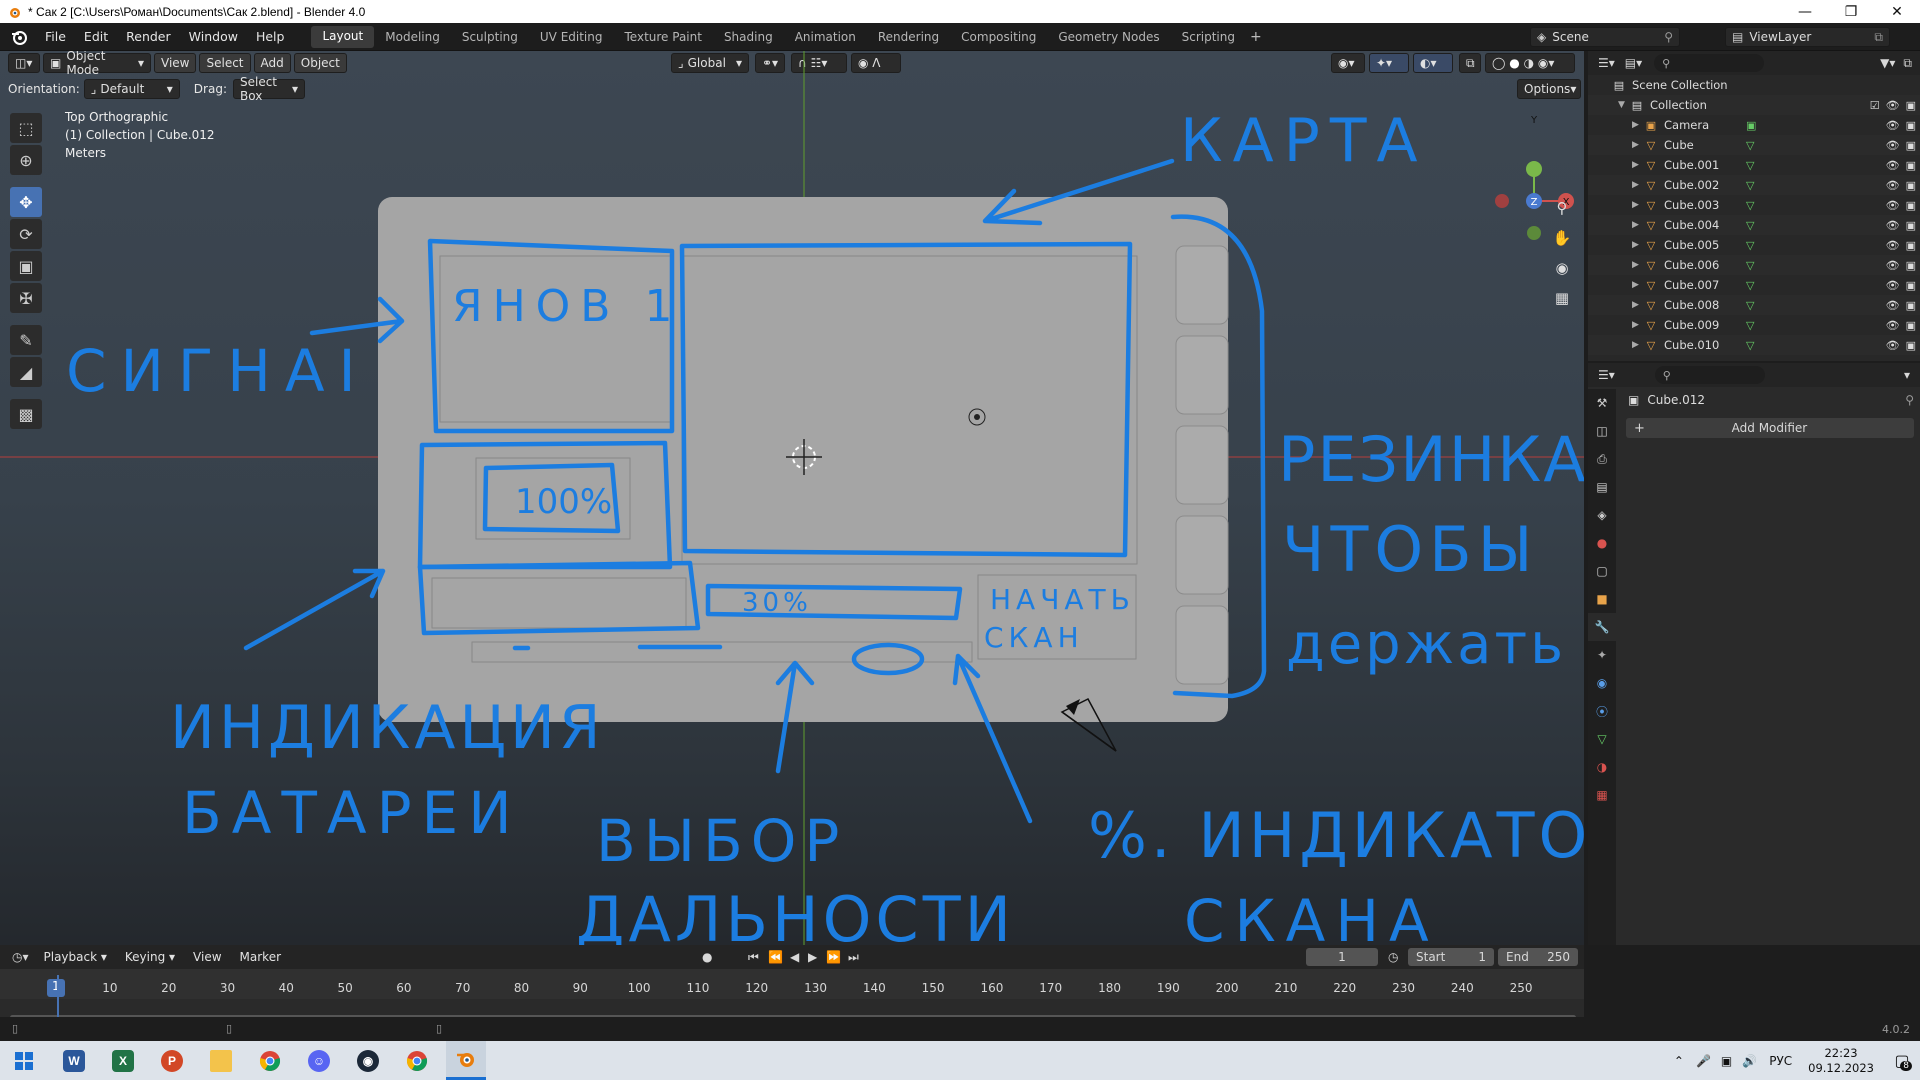  I want to click on material-tab-icon: ◑, so click(1602, 767).